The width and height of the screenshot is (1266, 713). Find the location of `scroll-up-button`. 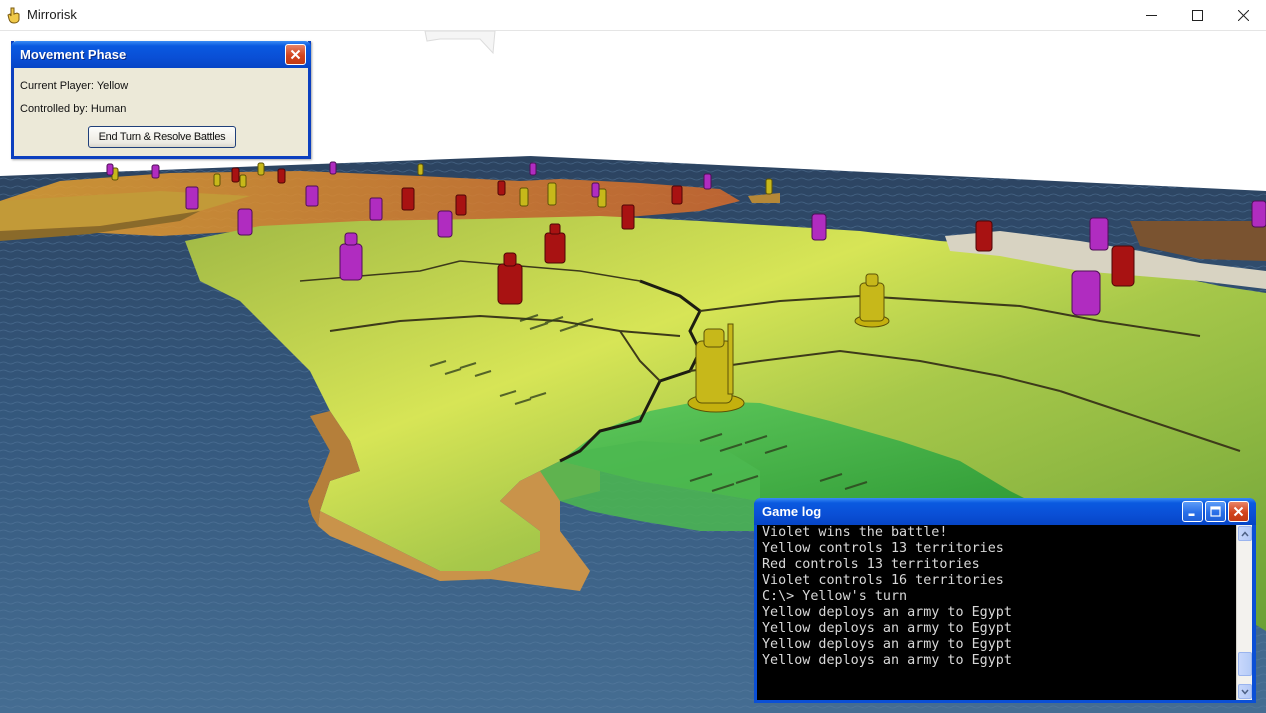

scroll-up-button is located at coordinates (1245, 533).